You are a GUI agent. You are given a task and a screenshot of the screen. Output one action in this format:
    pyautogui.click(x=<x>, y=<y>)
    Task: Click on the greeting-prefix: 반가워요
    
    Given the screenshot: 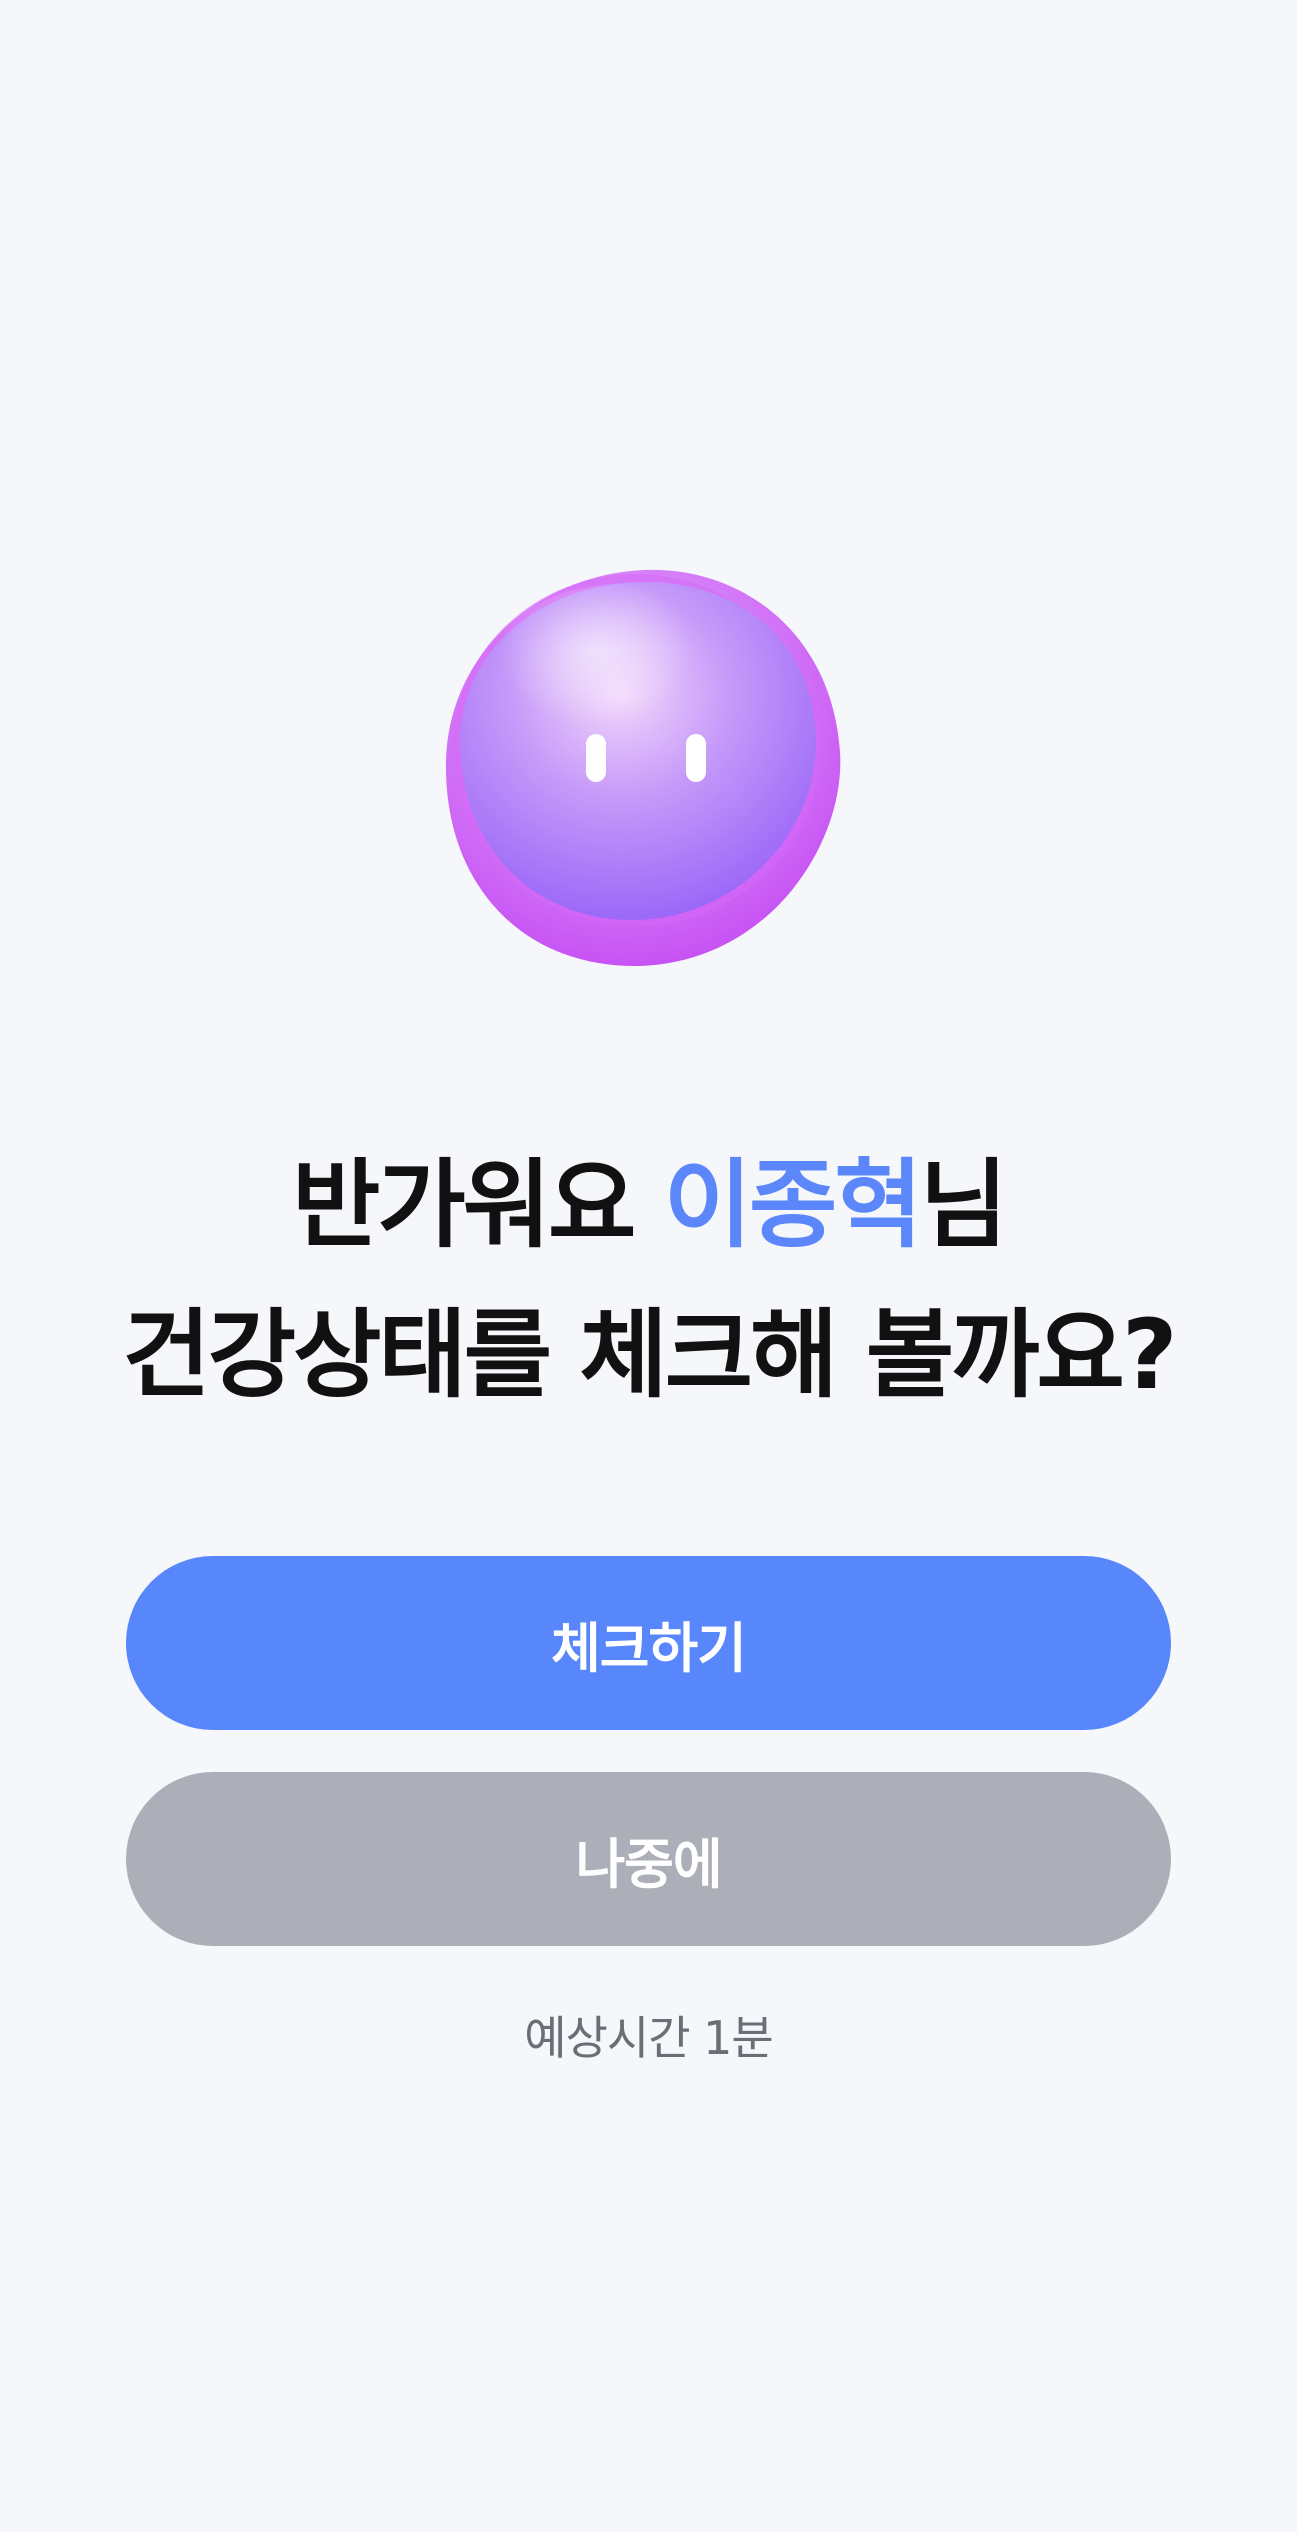 What is the action you would take?
    pyautogui.click(x=478, y=1205)
    